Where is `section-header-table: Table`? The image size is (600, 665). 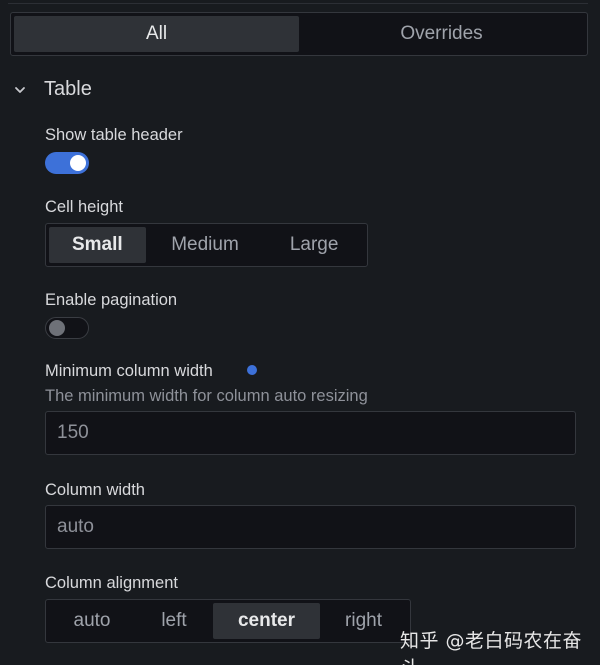 section-header-table: Table is located at coordinates (53, 89).